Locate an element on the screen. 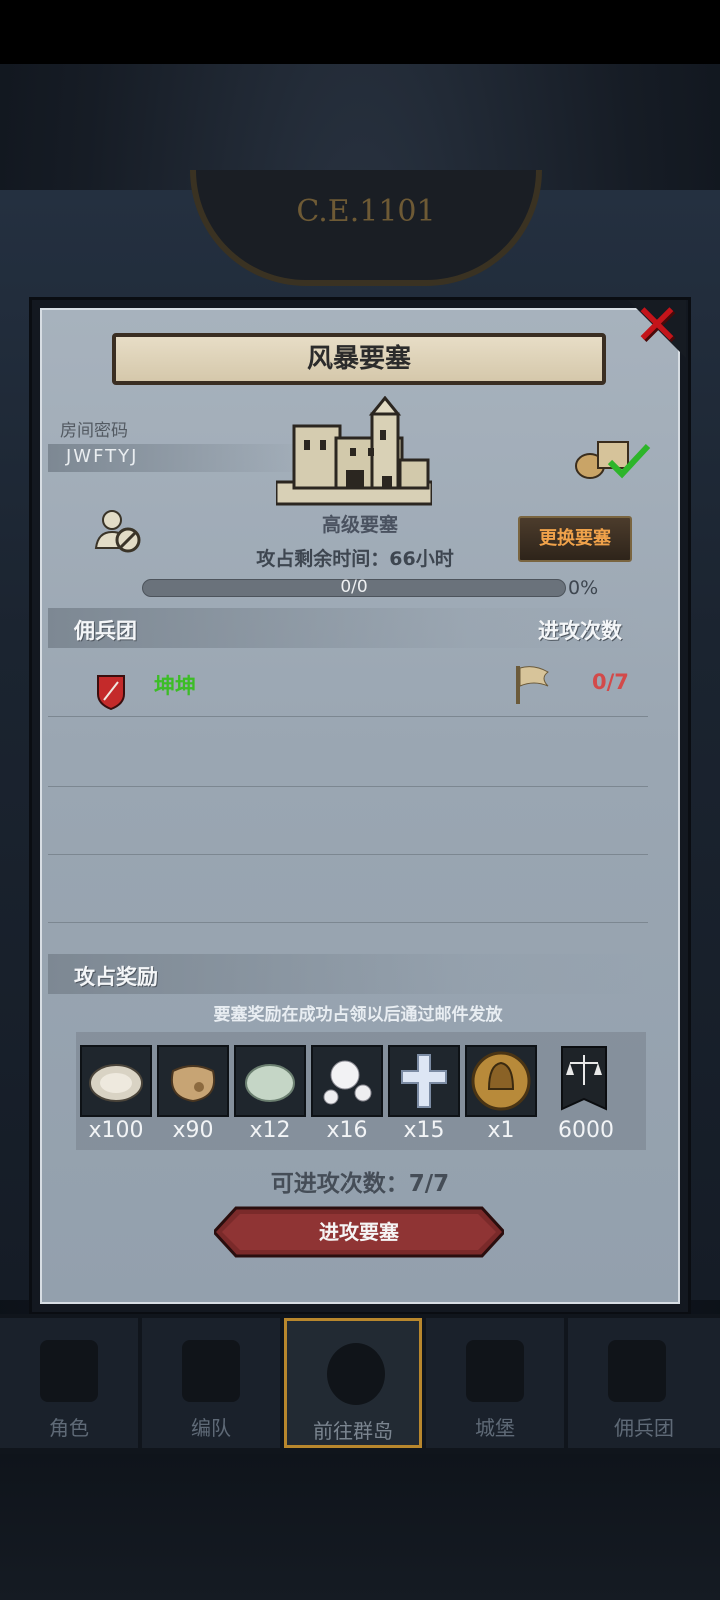 The height and width of the screenshot is (1600, 720). member-attack-count: 0/7 is located at coordinates (610, 682).